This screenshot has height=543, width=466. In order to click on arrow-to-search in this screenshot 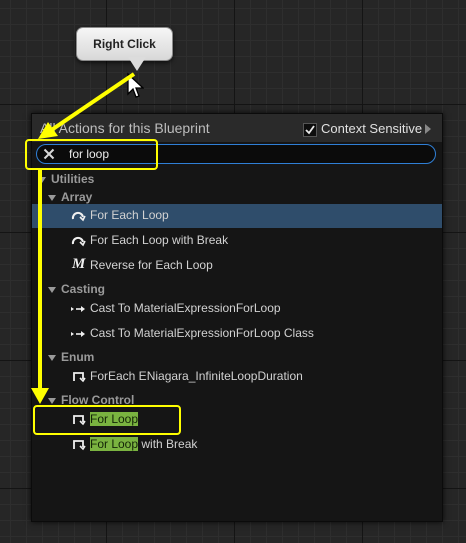, I will do `click(92, 102)`.